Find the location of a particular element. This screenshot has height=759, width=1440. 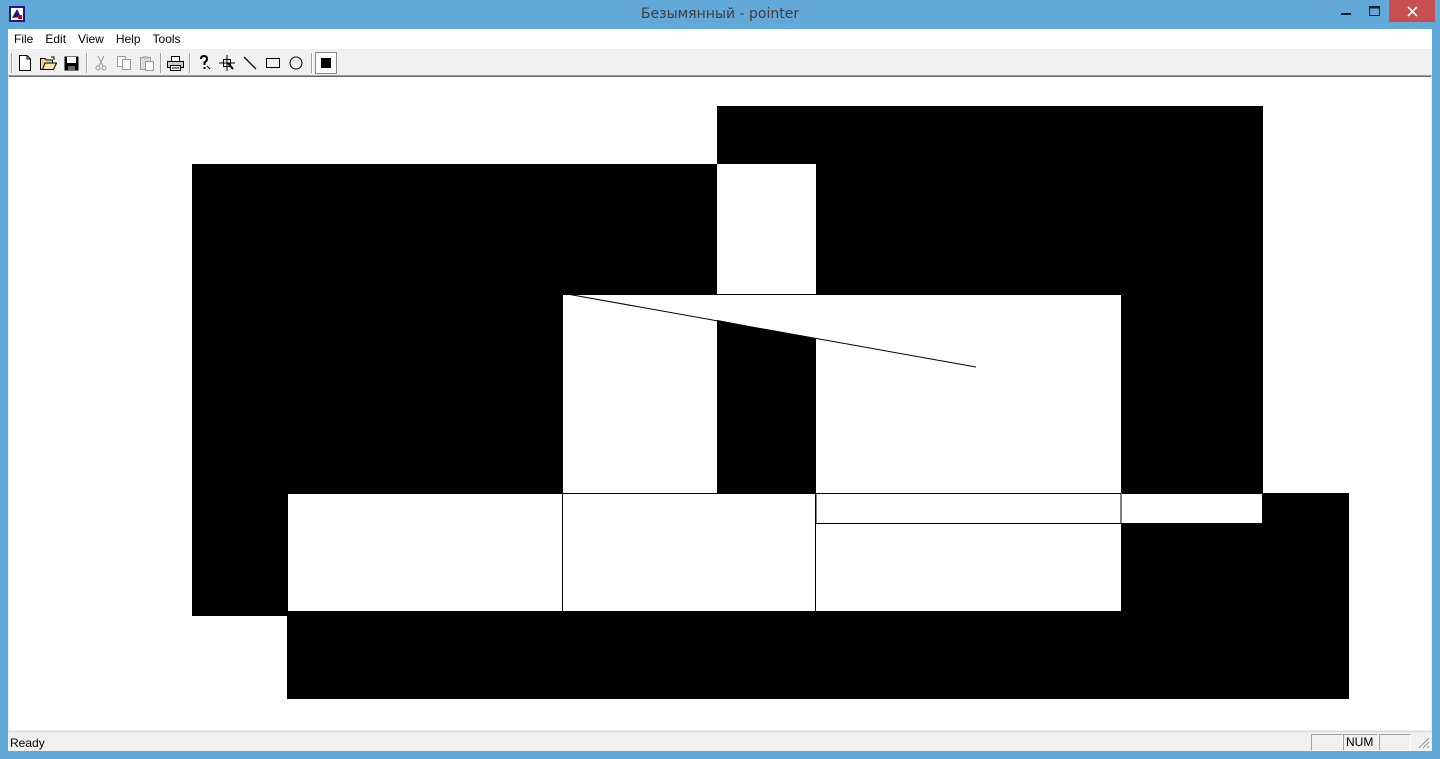

copy-icon is located at coordinates (124, 63).